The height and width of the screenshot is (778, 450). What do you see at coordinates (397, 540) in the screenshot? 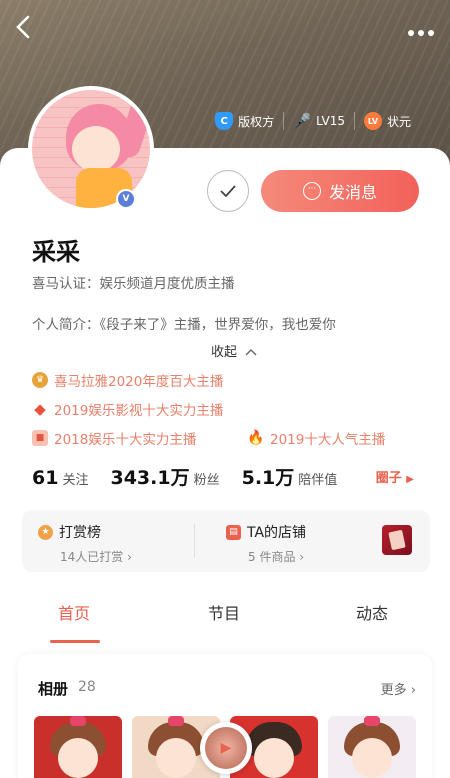
I see `shop-product-thumbnail` at bounding box center [397, 540].